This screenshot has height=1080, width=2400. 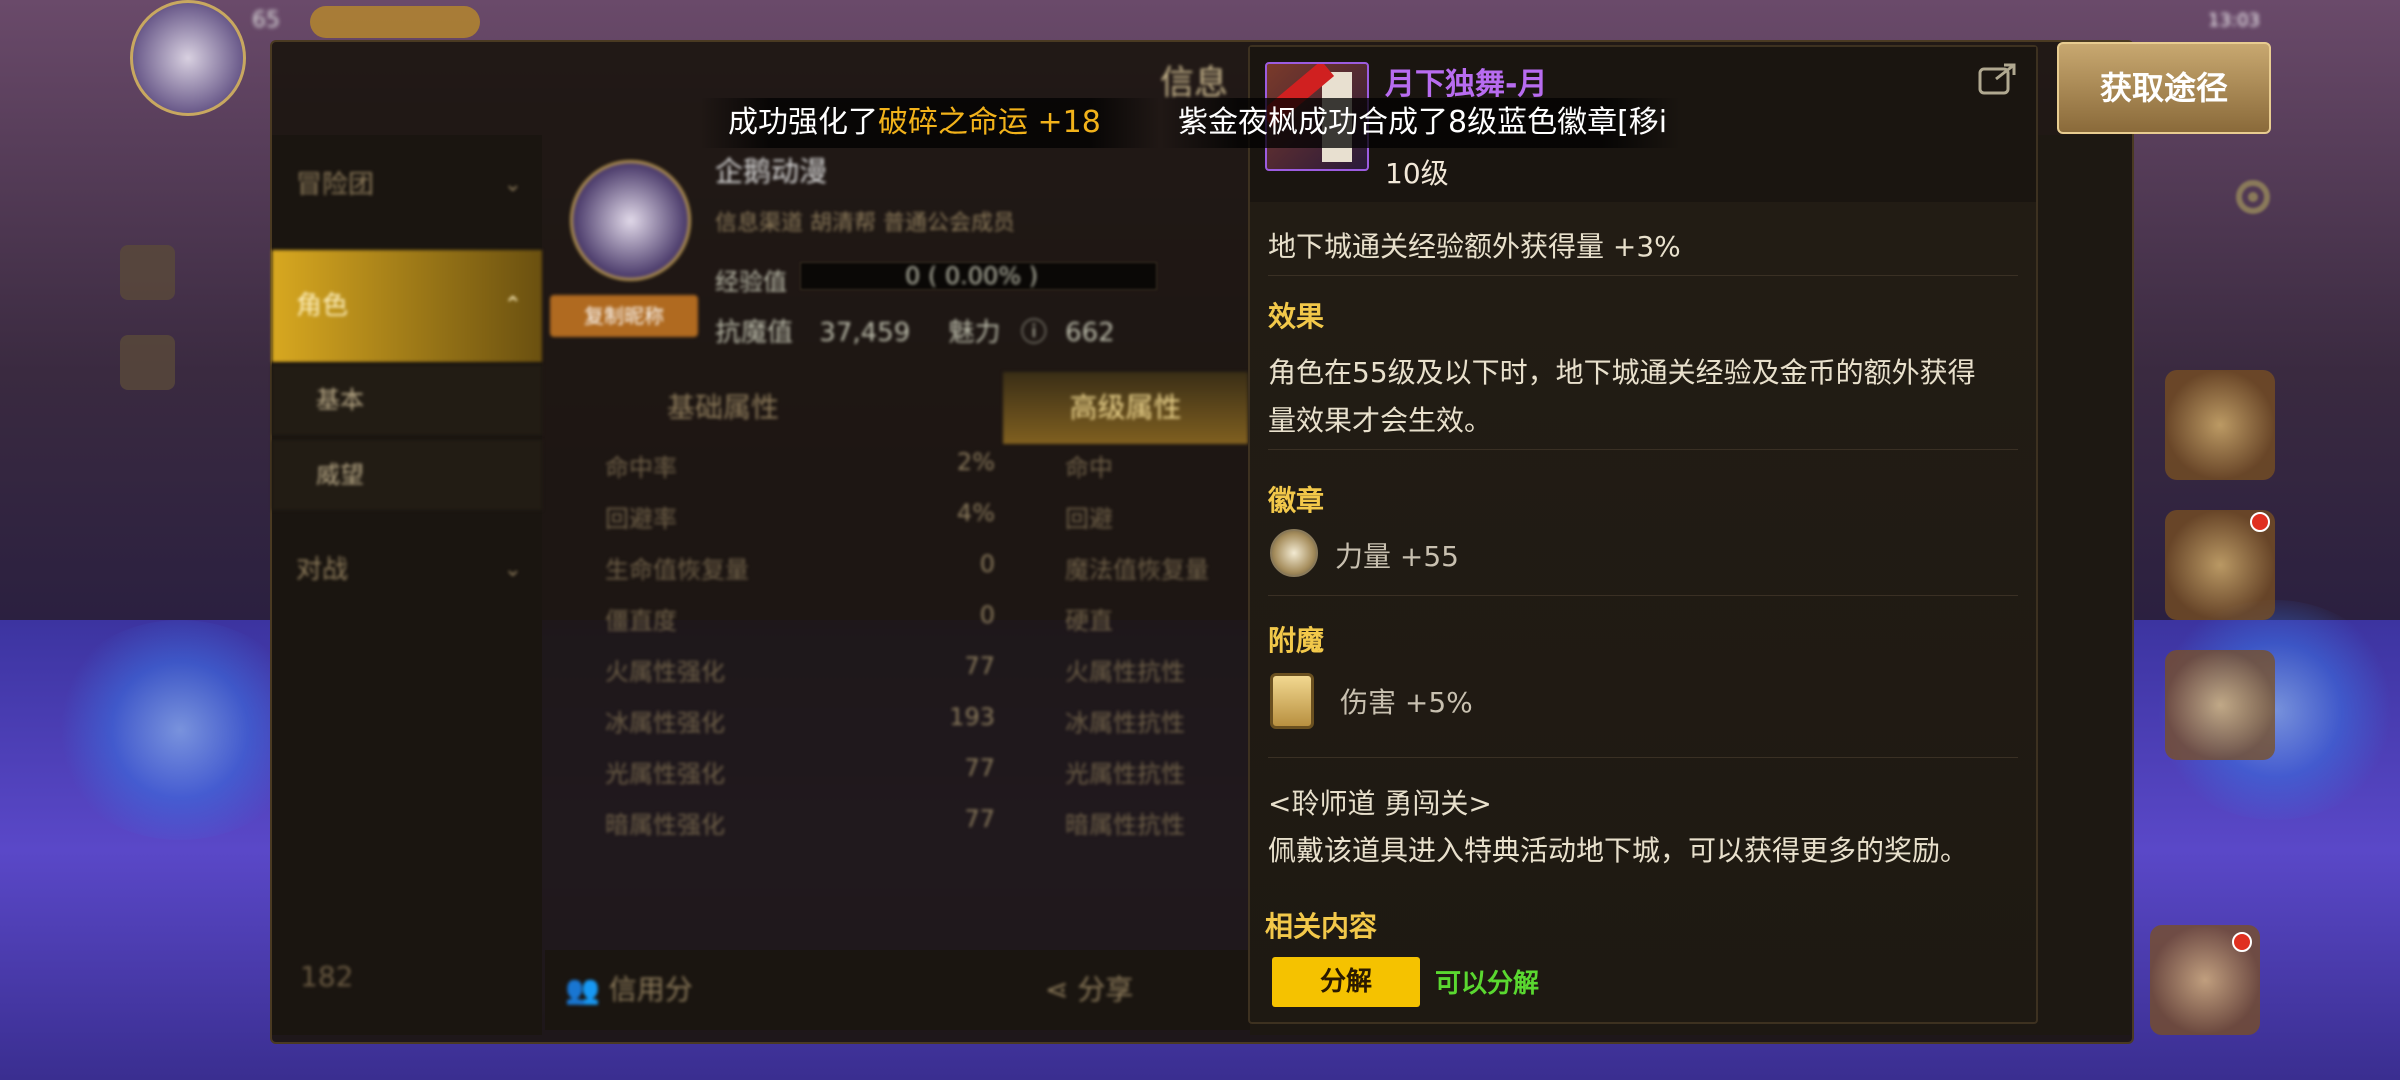 What do you see at coordinates (1618, 850) in the screenshot?
I see `flavor-text: 佩戴该道具进入特典活动地下城，可以获得更多的奖励。` at bounding box center [1618, 850].